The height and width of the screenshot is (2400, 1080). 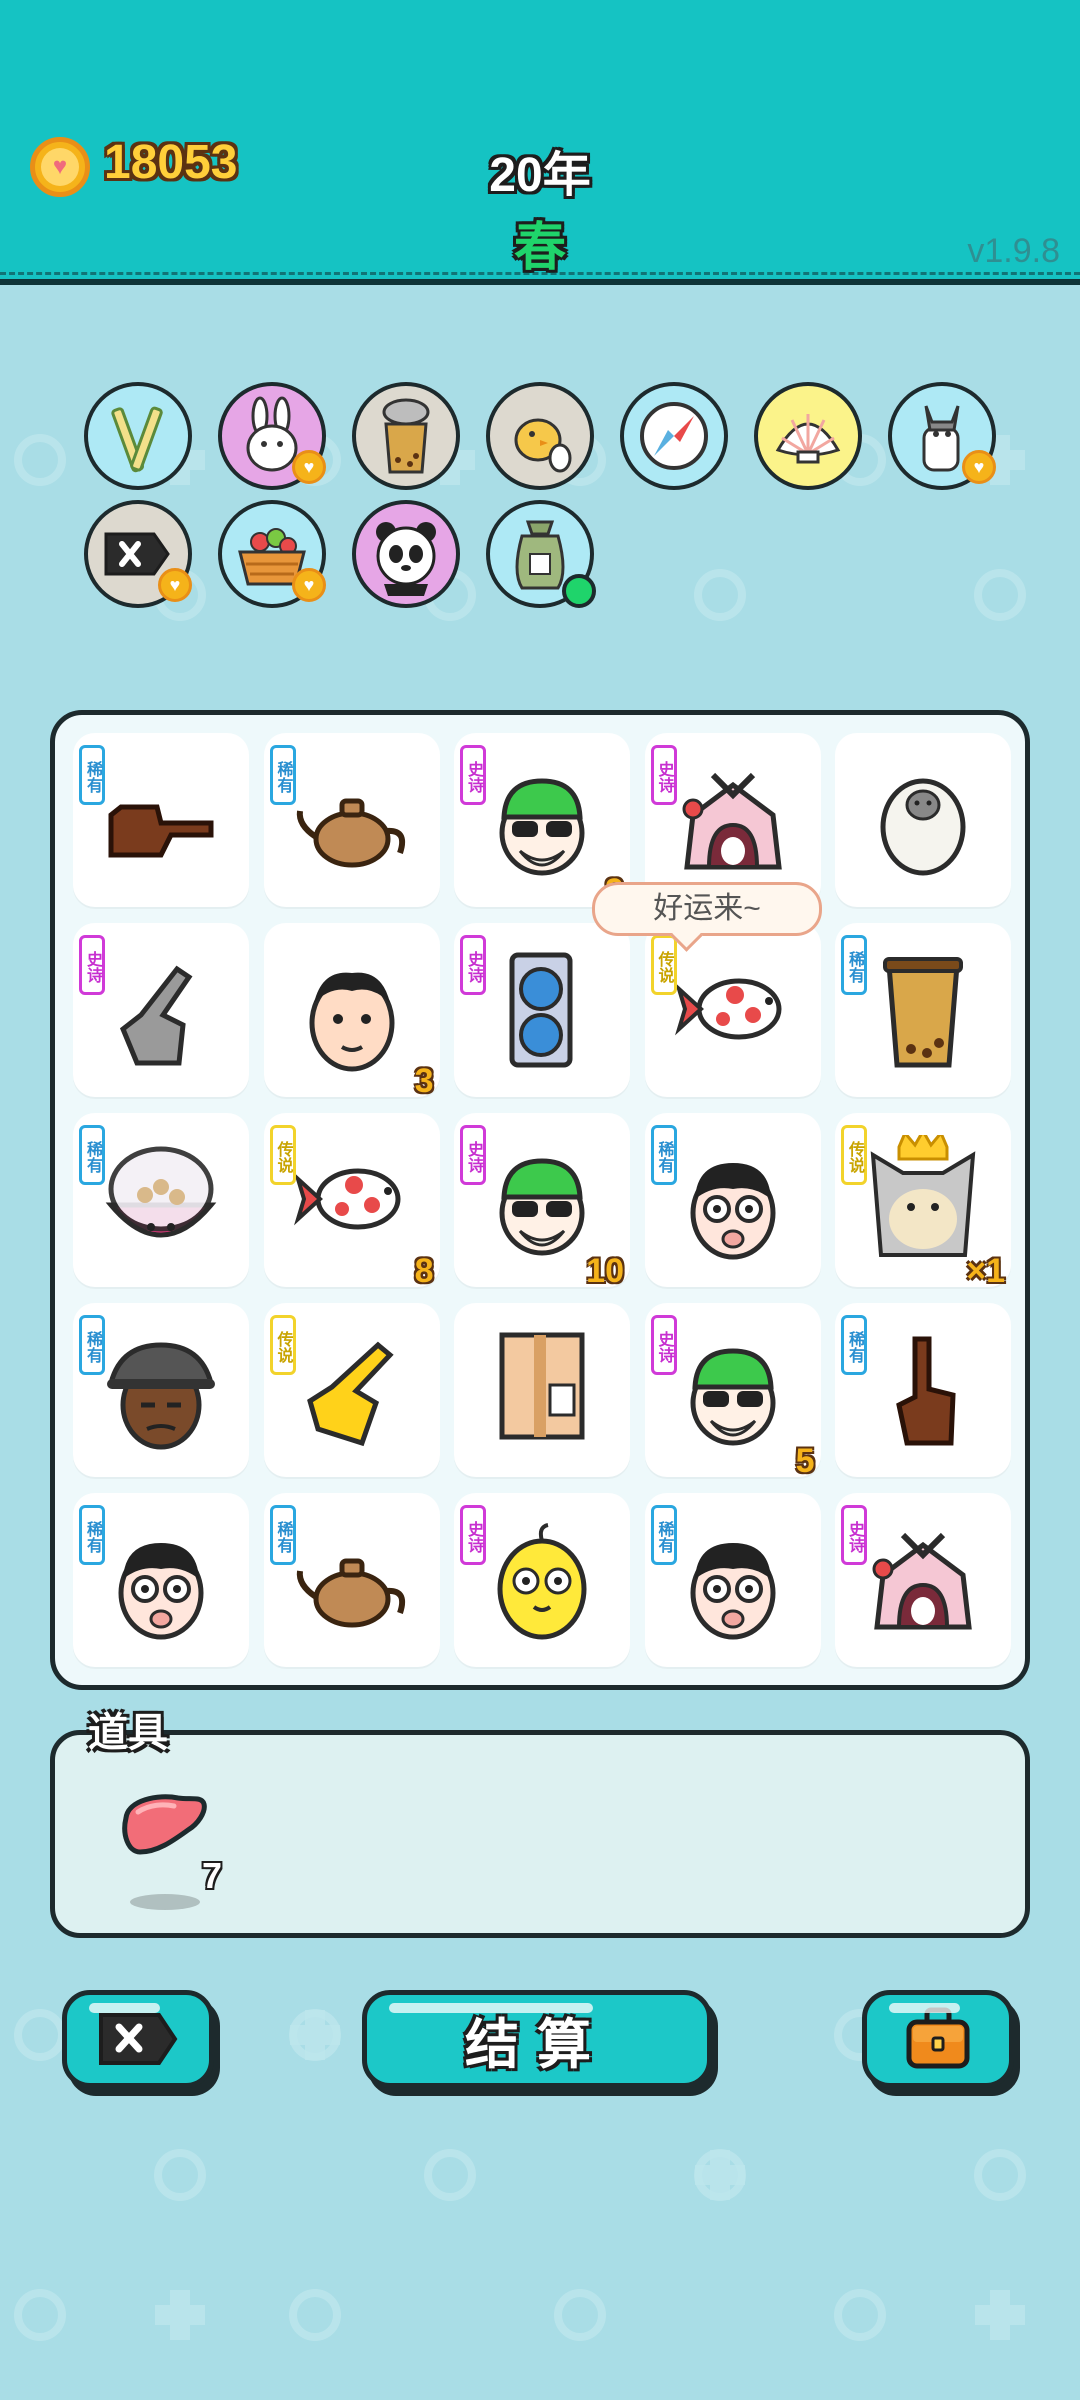 I want to click on board-cell: 史诗 5, so click(x=732, y=1391).